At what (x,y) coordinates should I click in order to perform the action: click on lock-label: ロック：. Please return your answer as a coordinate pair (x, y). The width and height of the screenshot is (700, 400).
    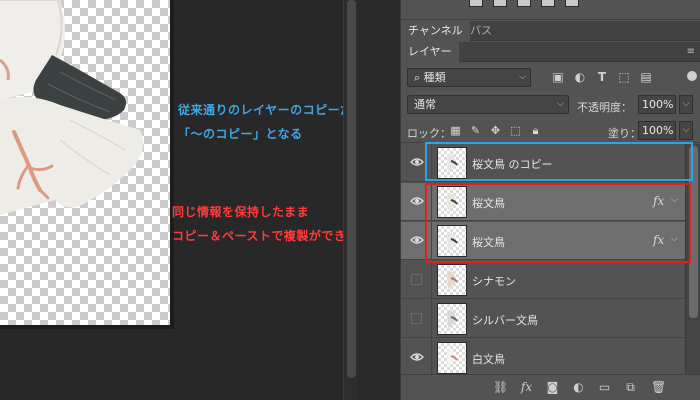
    Looking at the image, I should click on (429, 133).